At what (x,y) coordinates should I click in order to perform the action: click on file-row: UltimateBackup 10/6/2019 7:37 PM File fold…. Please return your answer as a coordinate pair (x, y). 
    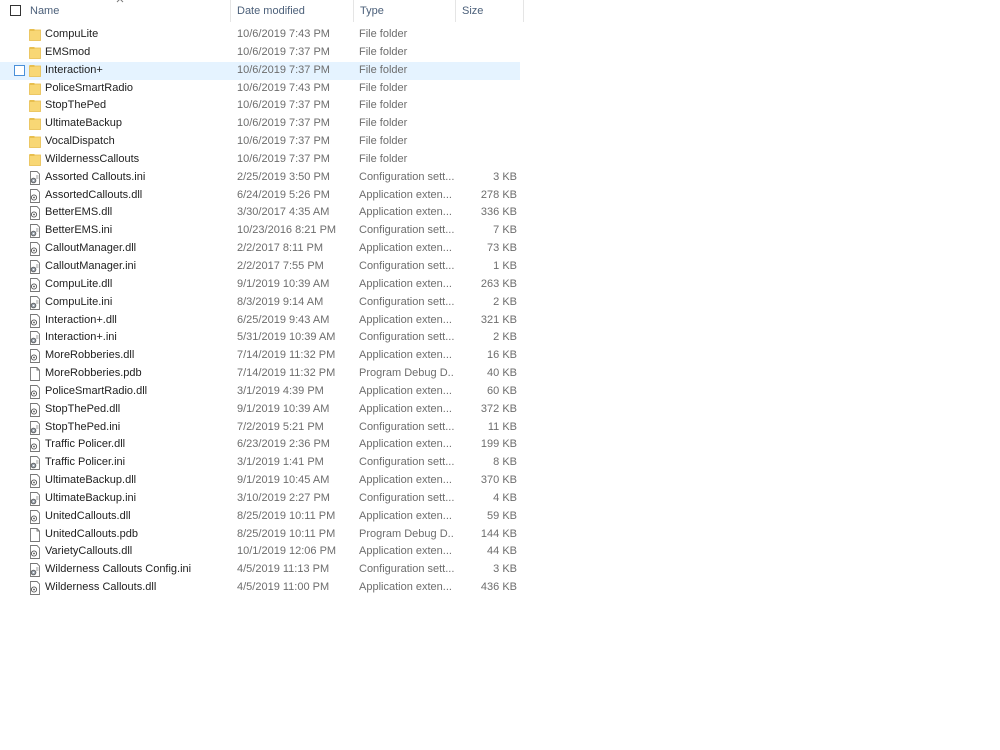
    Looking at the image, I should click on (260, 124).